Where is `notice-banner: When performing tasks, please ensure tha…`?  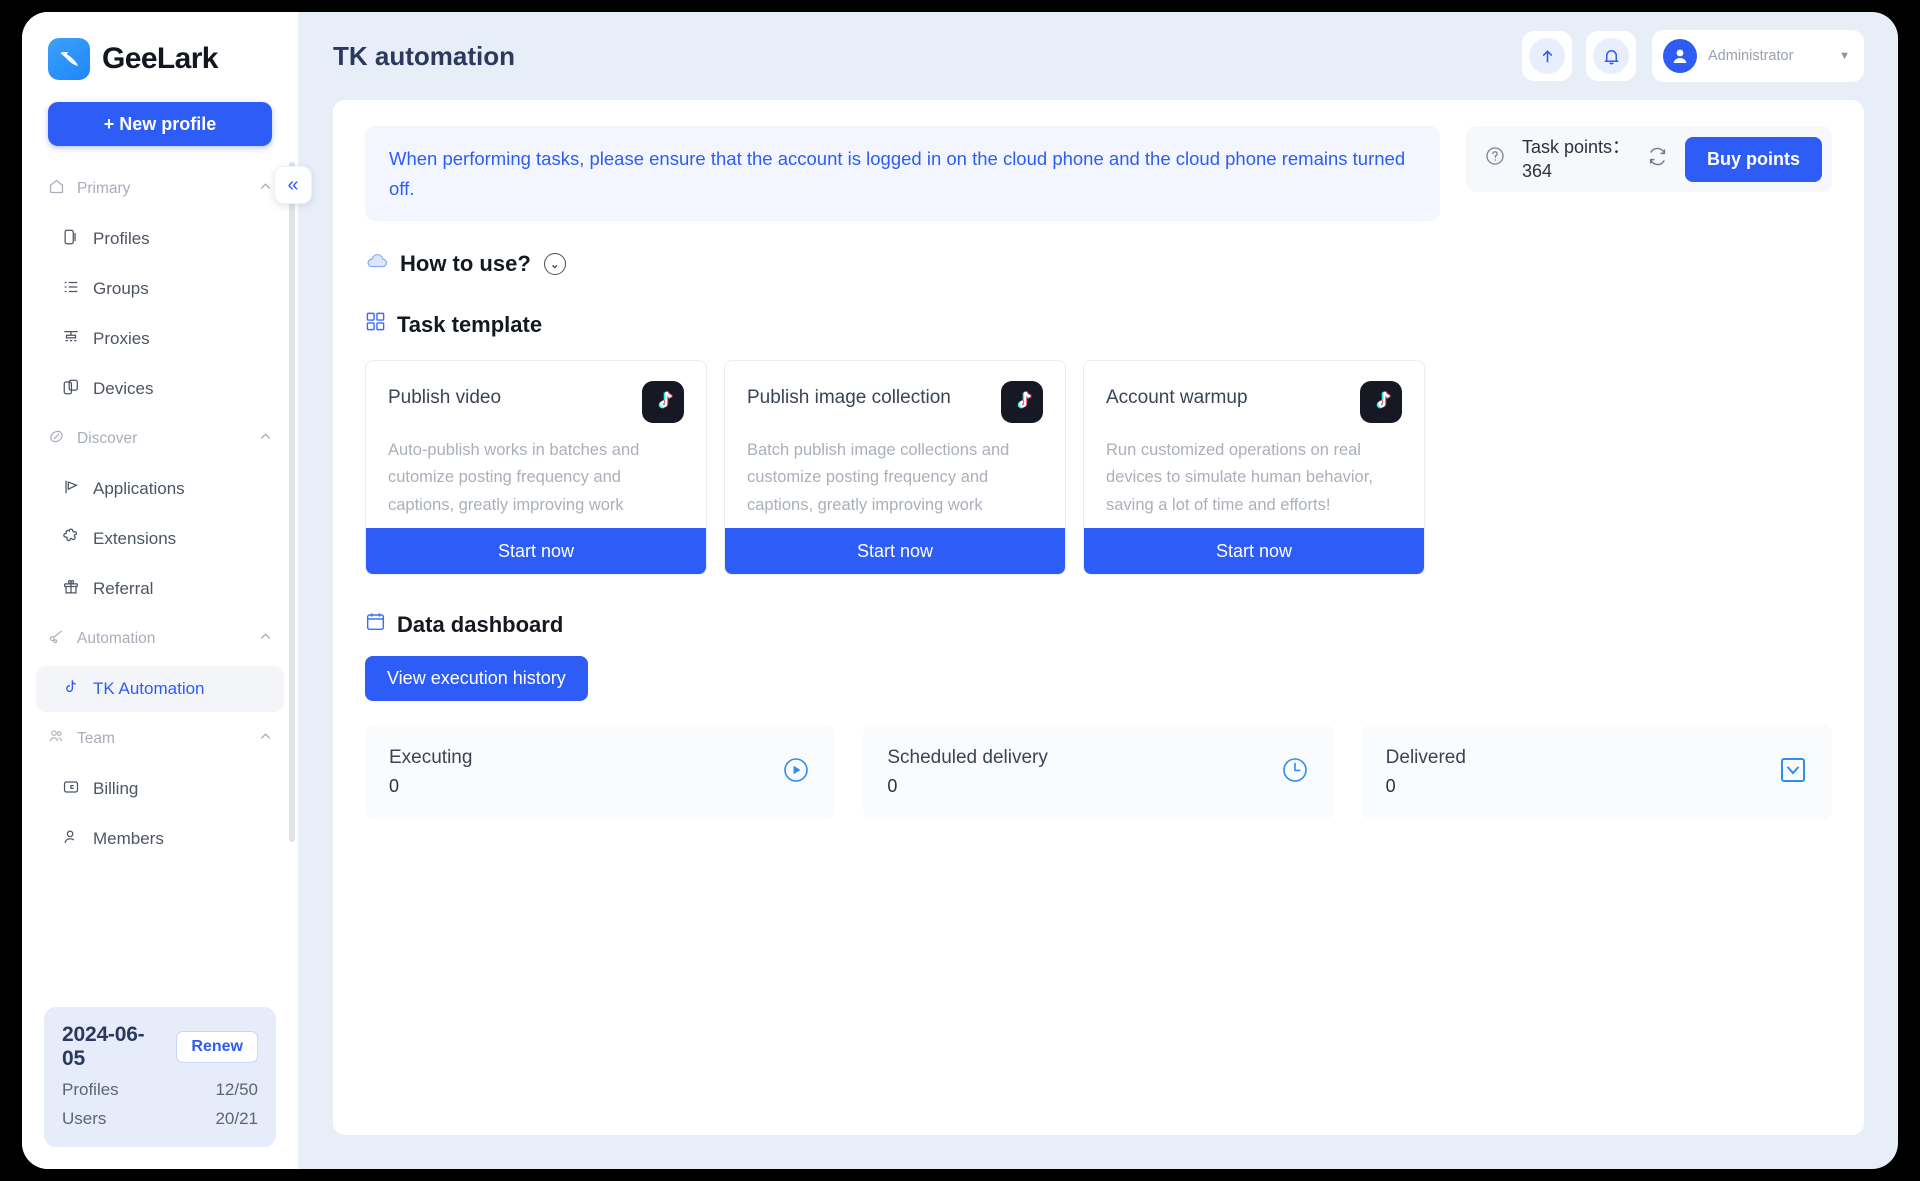
notice-banner: When performing tasks, please ensure tha… is located at coordinates (902, 174).